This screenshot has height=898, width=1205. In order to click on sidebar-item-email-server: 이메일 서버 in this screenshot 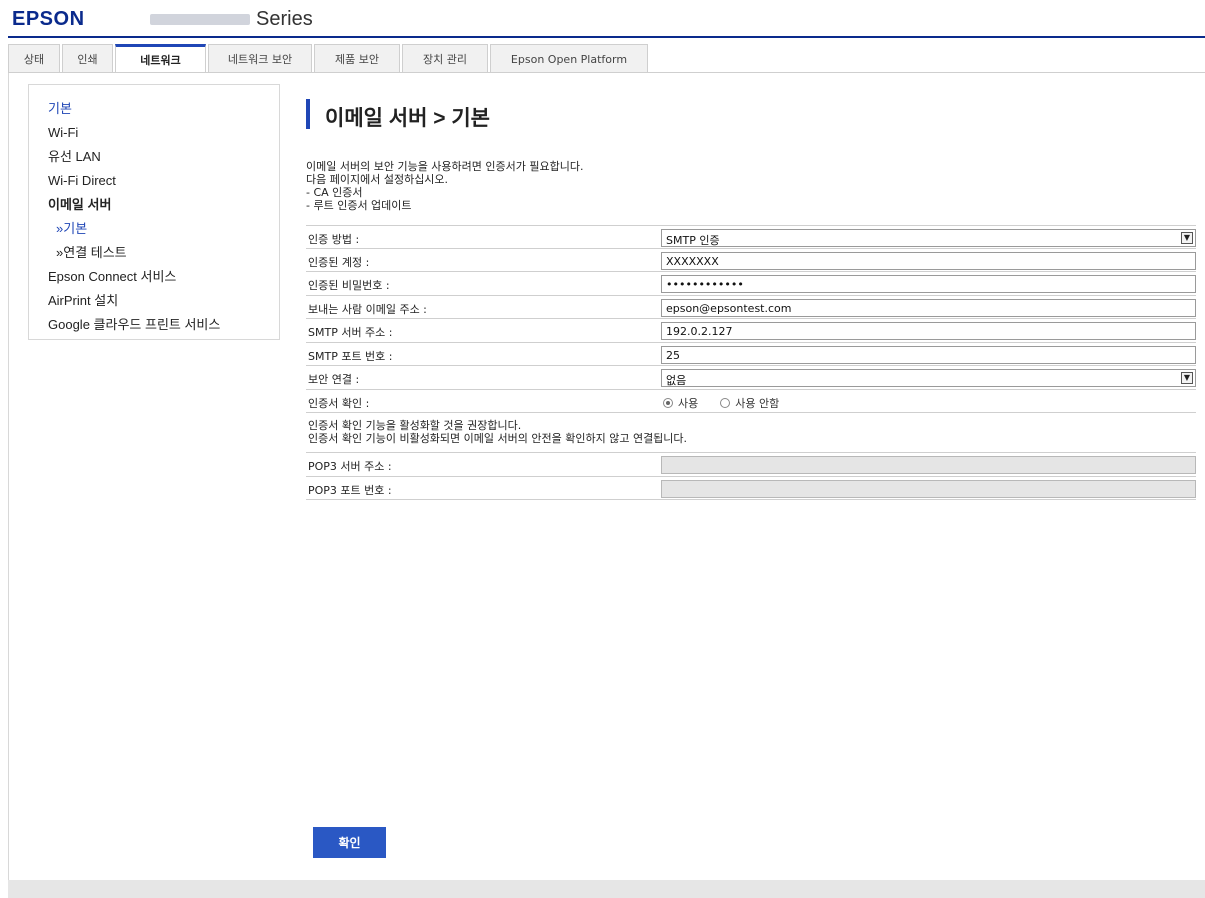, I will do `click(163, 207)`.